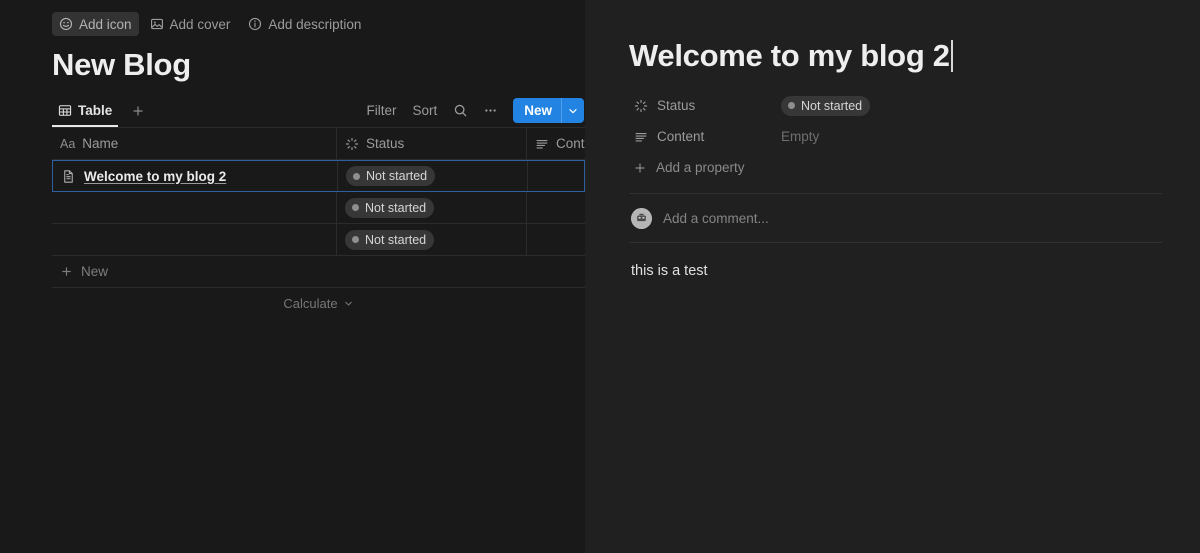  Describe the element at coordinates (969, 105) in the screenshot. I see `property-value-status: Not started` at that location.